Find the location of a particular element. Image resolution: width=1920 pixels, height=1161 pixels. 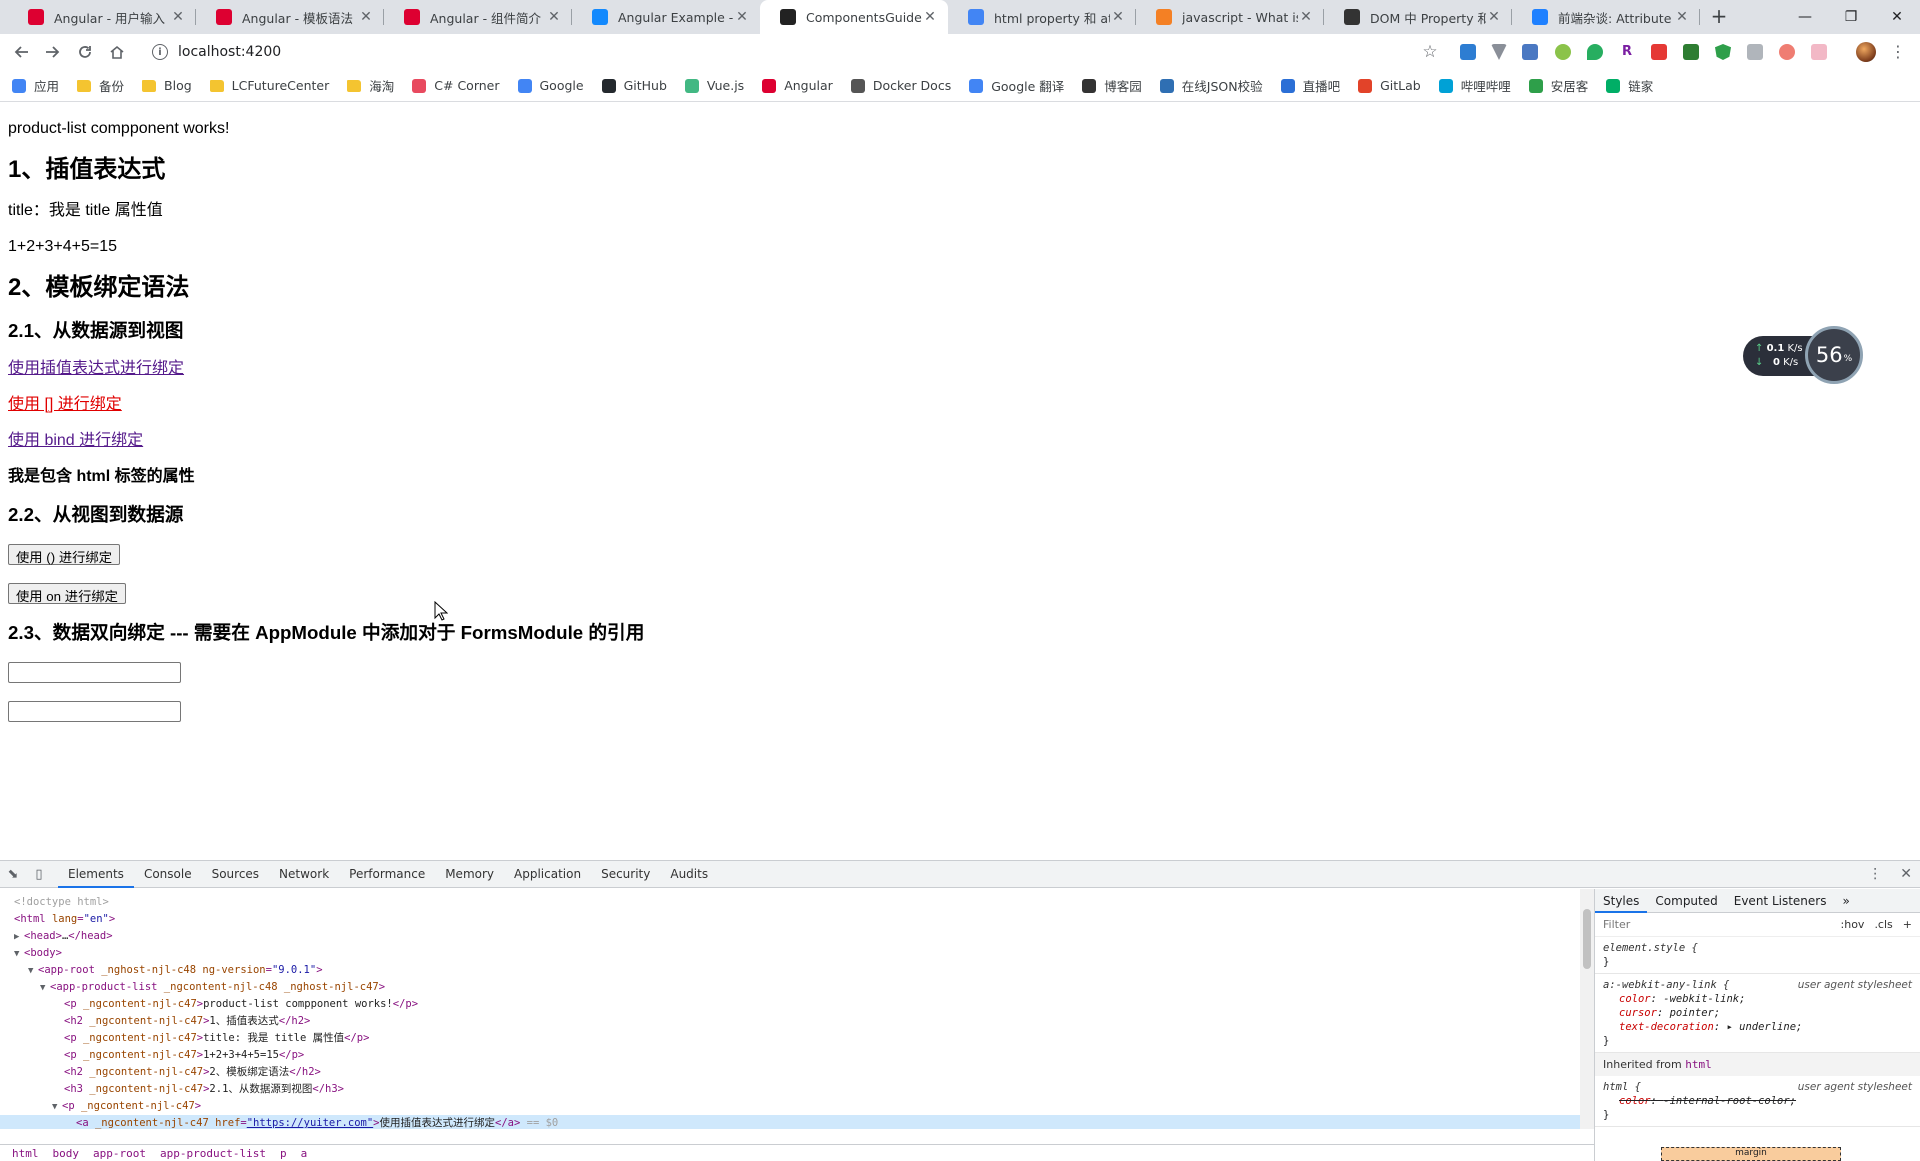

forward-button is located at coordinates (53, 52).